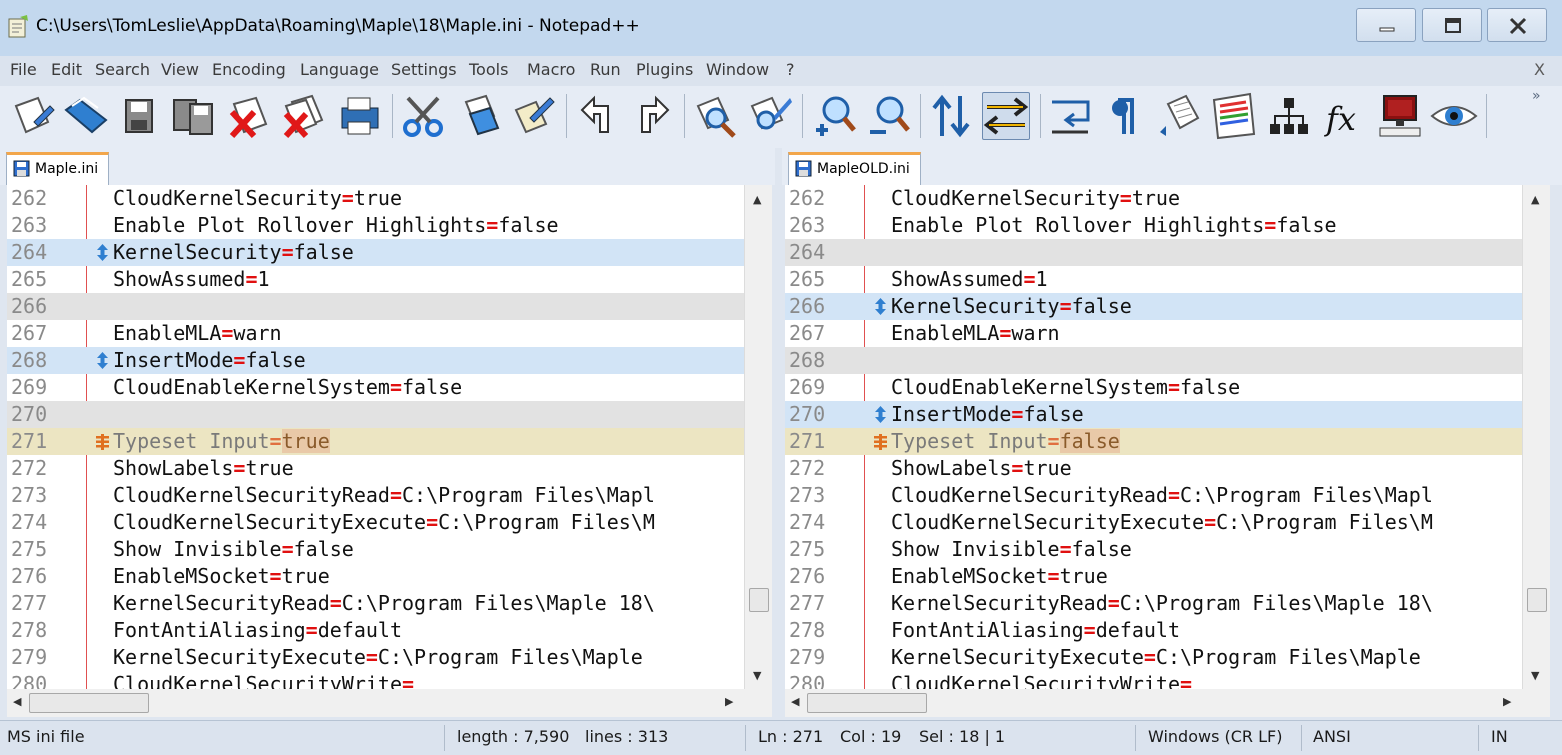 The height and width of the screenshot is (755, 1562). I want to click on status-insert-mode: IN, so click(1499, 736).